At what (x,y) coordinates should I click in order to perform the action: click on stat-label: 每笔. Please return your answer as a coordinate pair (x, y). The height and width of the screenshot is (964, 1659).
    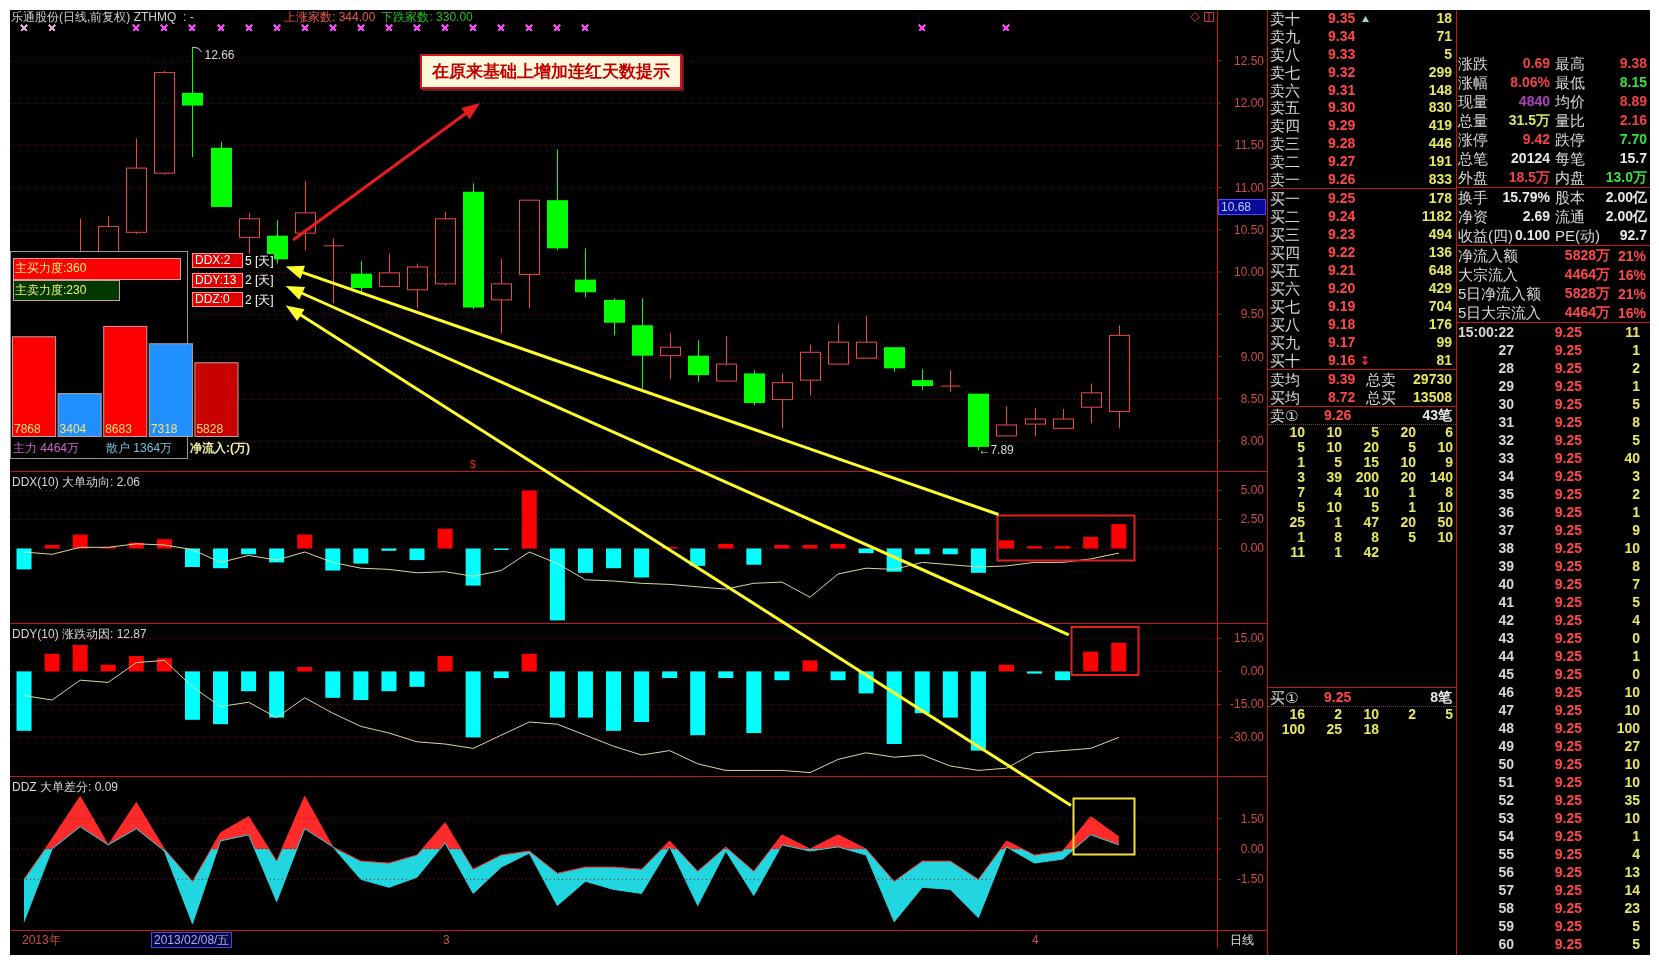
    Looking at the image, I should click on (1570, 158).